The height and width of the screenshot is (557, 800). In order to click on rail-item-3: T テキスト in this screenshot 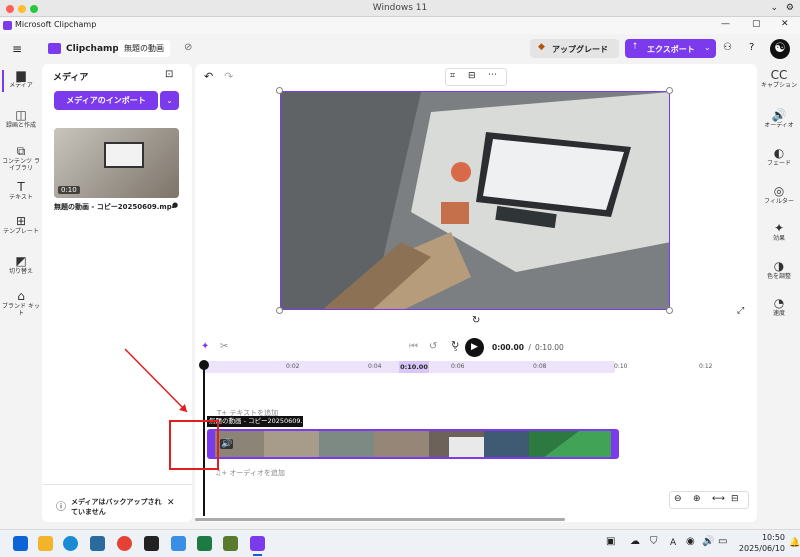, I will do `click(21, 190)`.